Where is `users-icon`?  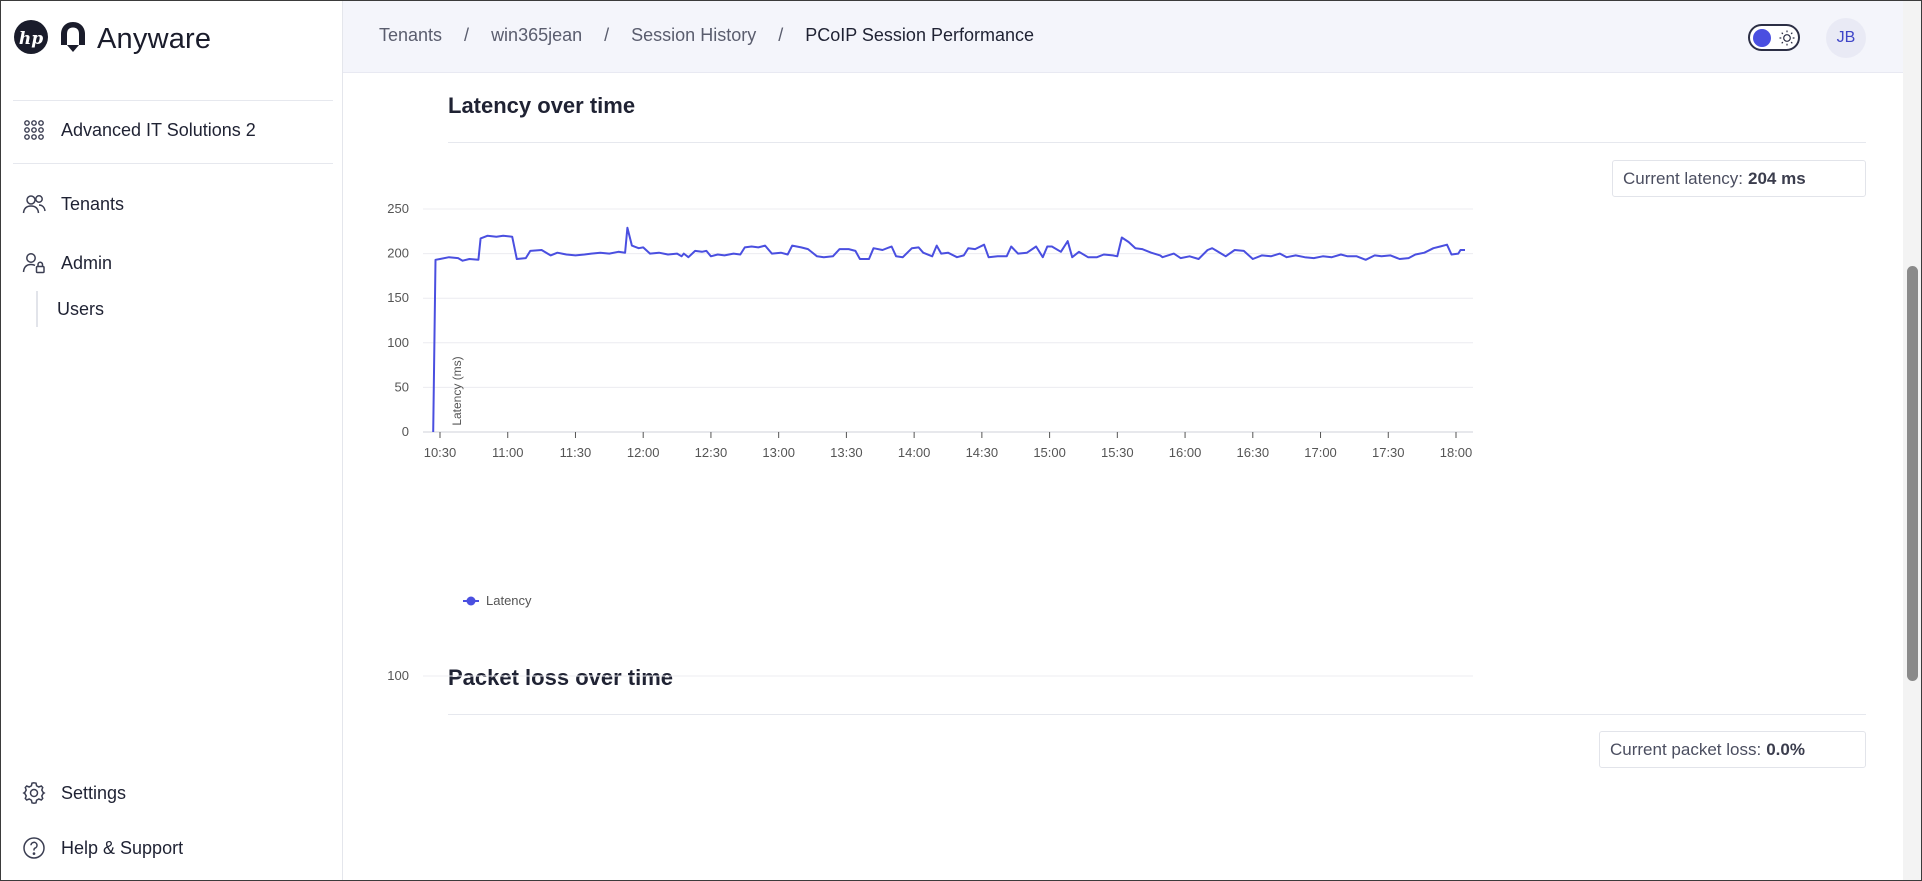 users-icon is located at coordinates (34, 204).